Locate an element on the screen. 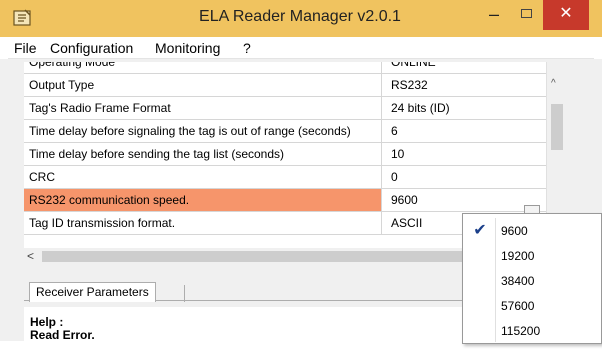  speed-option-19200: 19200 is located at coordinates (532, 255).